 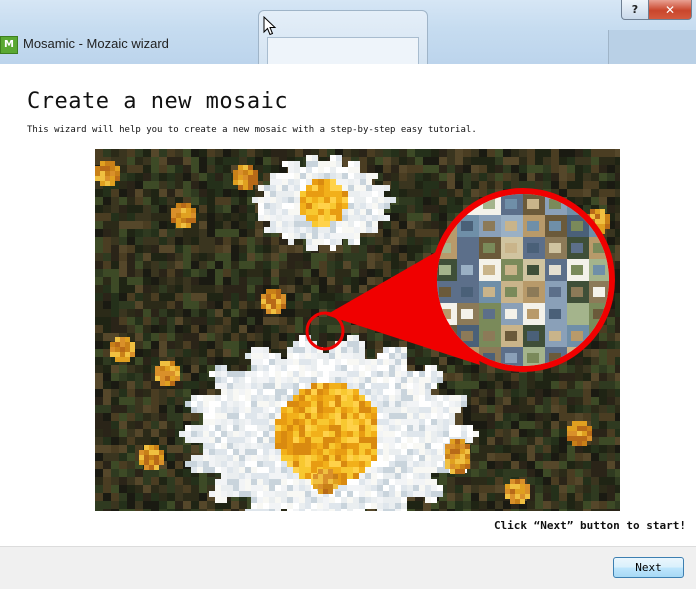 What do you see at coordinates (648, 567) in the screenshot?
I see `next-button: Next` at bounding box center [648, 567].